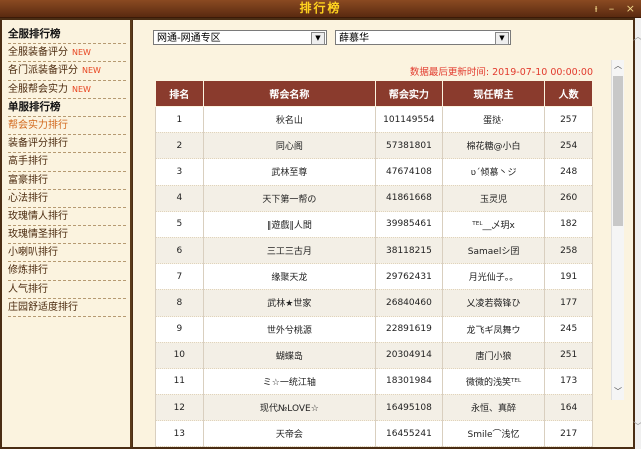  What do you see at coordinates (493, 408) in the screenshot?
I see `table-cell: 永恒、真醉` at bounding box center [493, 408].